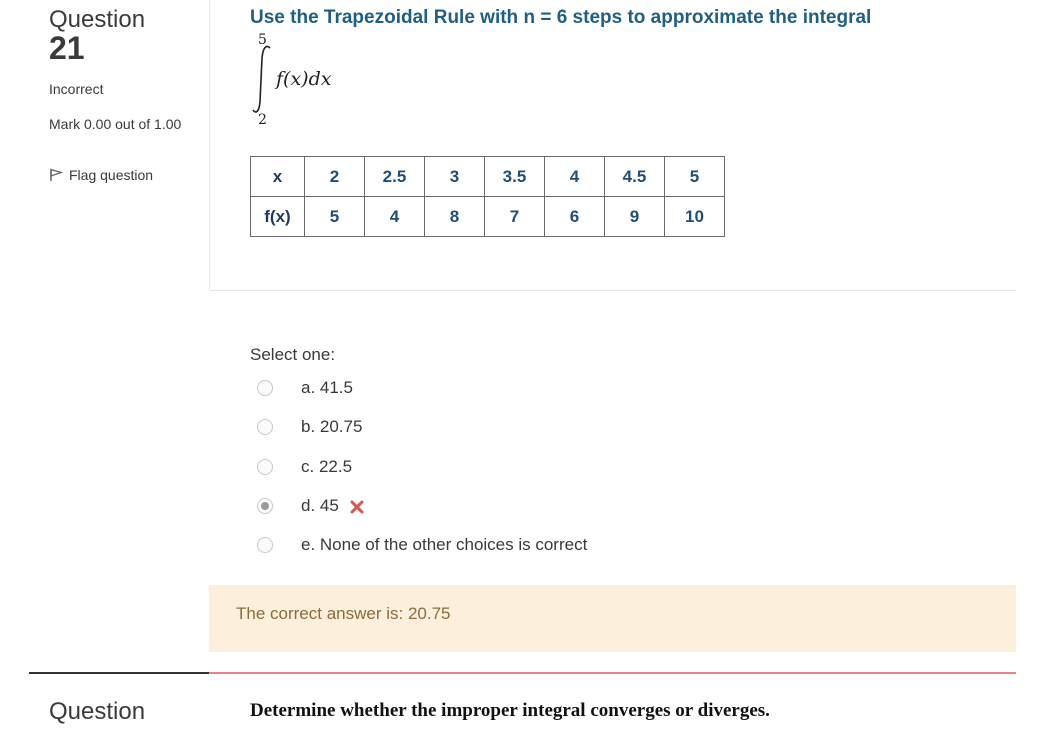  Describe the element at coordinates (327, 466) in the screenshot. I see `answer-option-label: c. 22.5` at that location.